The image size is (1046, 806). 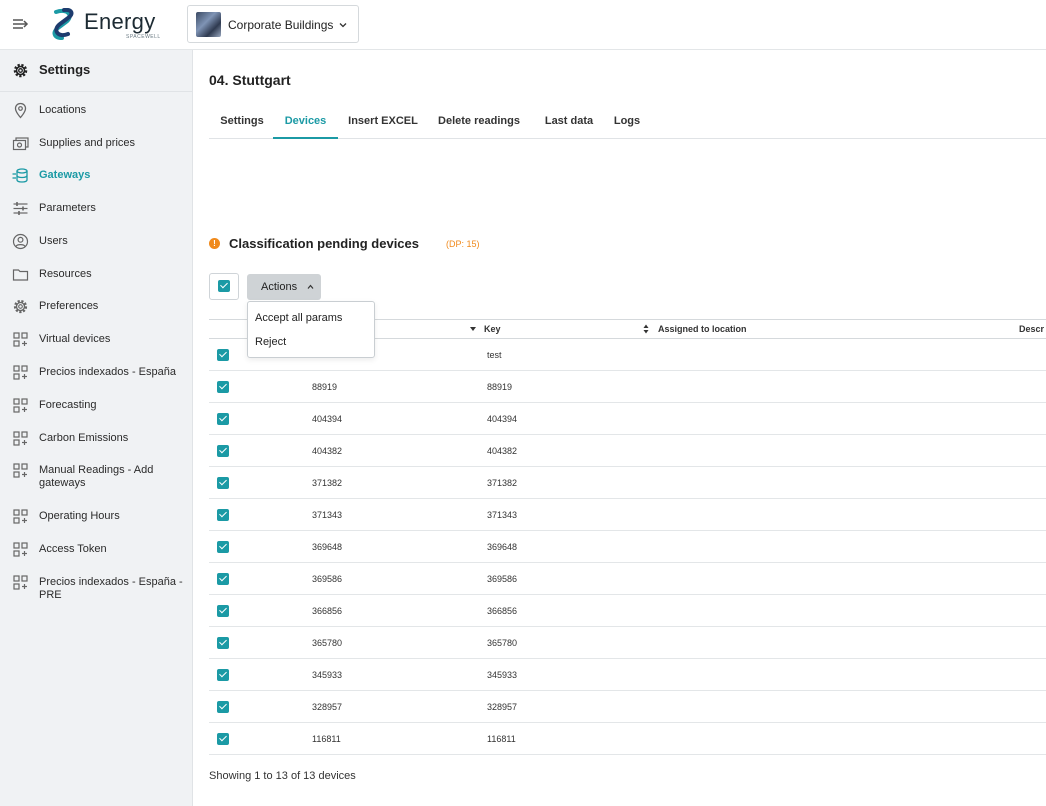 I want to click on tab-devices: Devices, so click(x=305, y=121).